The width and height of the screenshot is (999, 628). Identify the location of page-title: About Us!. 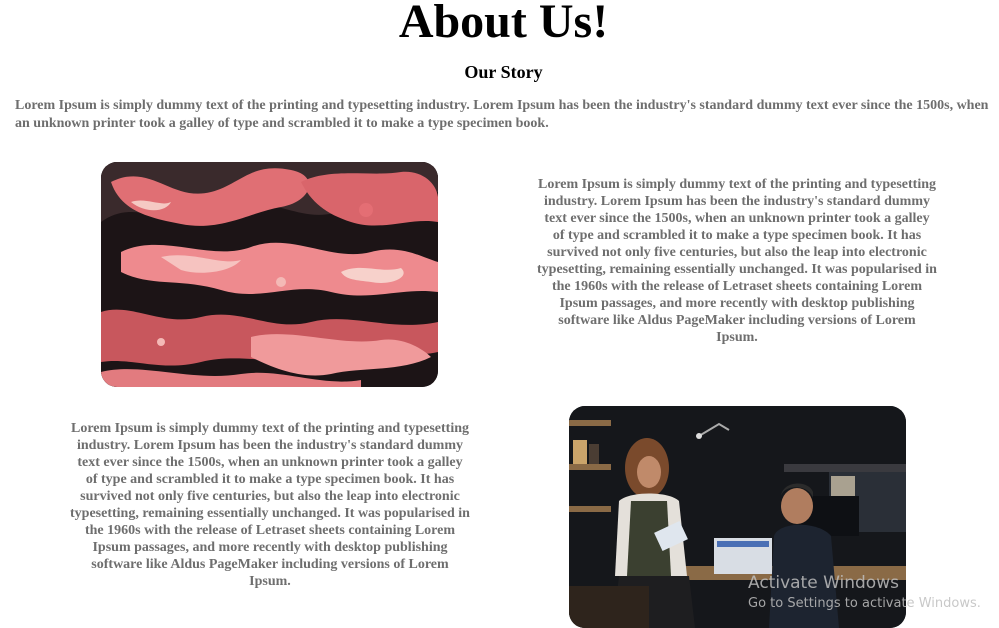
(503, 24).